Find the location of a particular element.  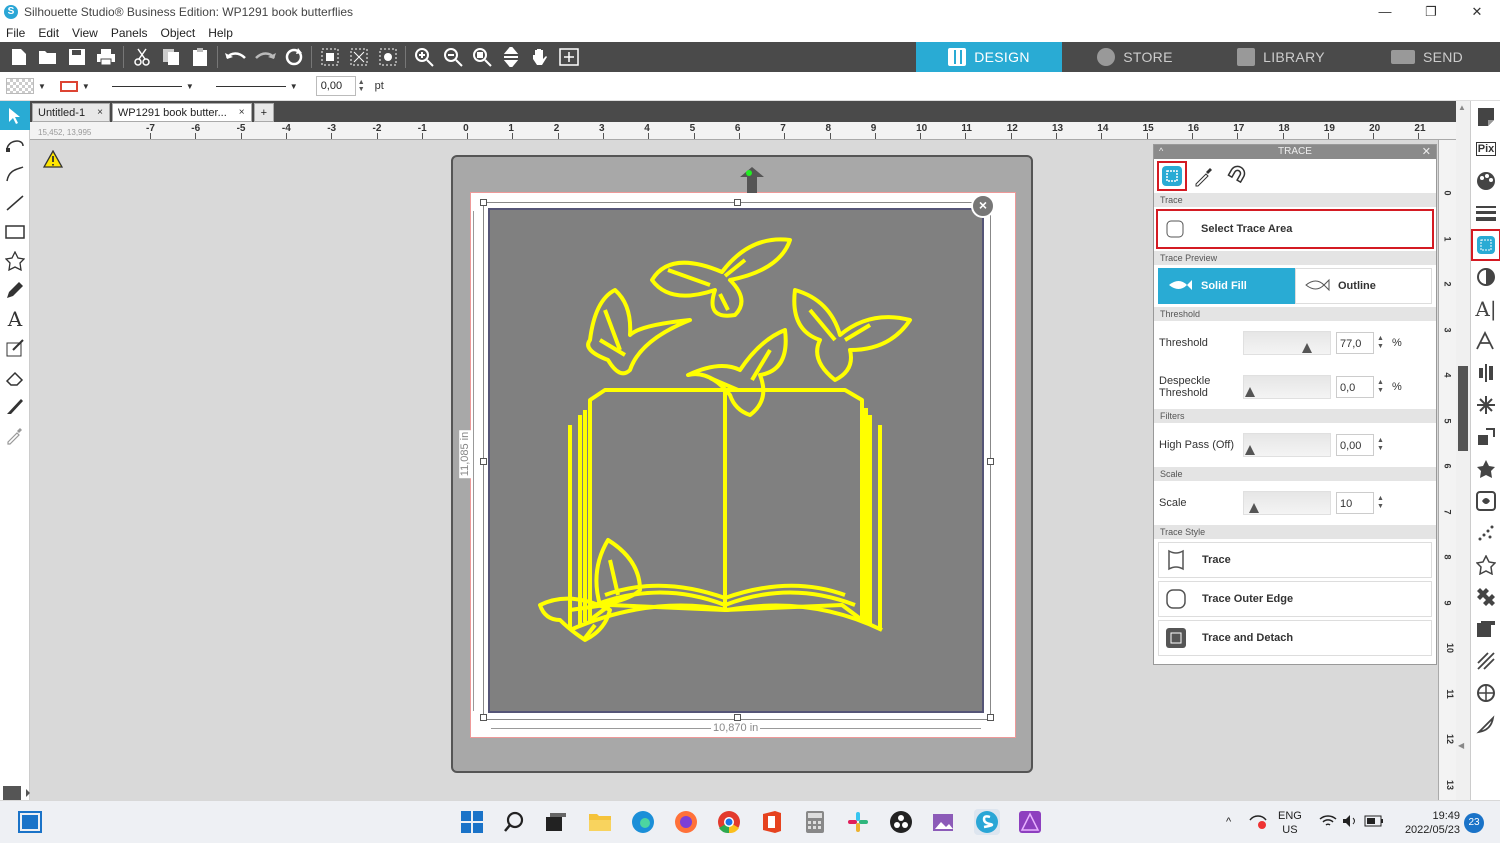

office-icon is located at coordinates (772, 822).